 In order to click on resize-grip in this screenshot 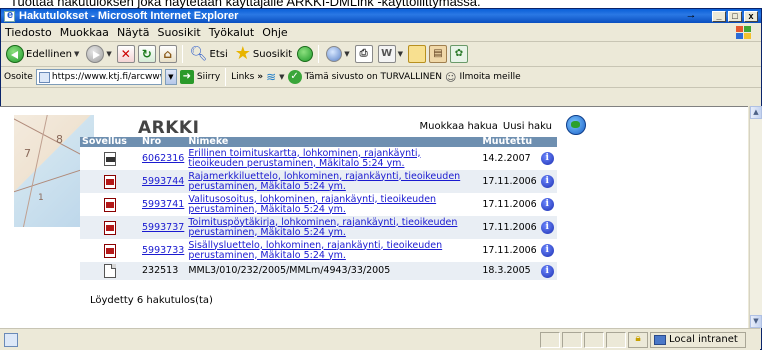, I will do `click(753, 340)`.